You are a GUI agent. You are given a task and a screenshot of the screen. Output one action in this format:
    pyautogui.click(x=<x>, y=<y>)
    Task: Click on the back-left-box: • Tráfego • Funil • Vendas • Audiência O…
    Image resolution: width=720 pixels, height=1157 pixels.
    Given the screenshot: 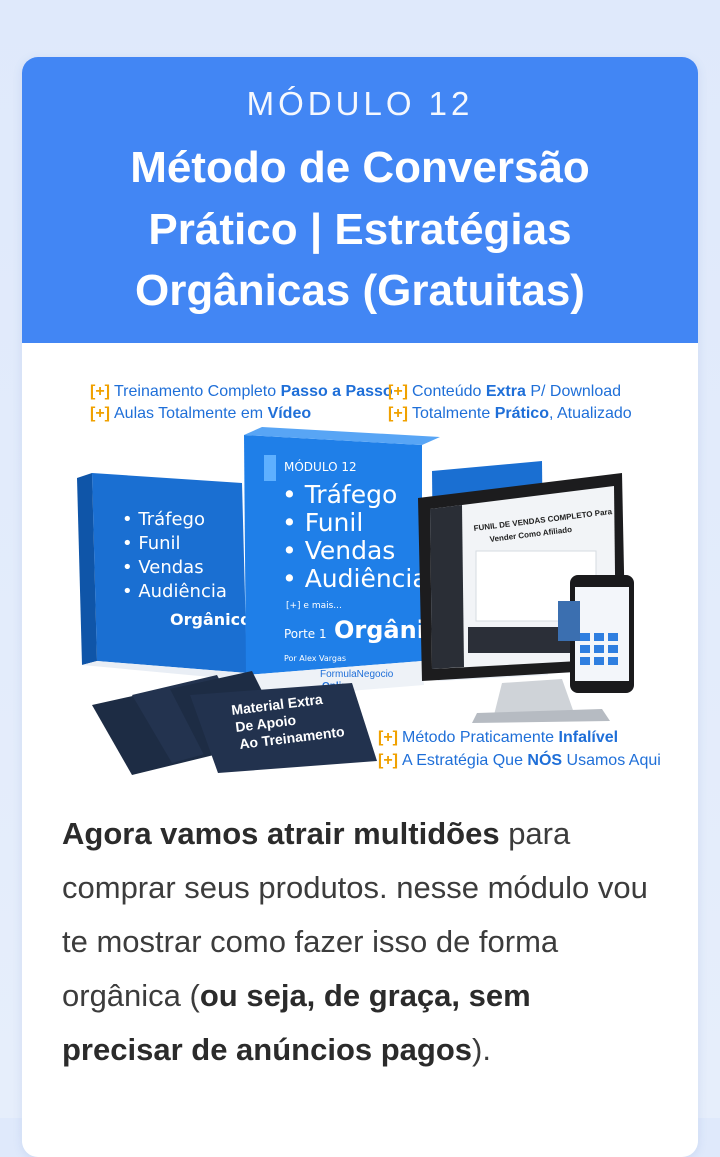 What is the action you would take?
    pyautogui.click(x=164, y=576)
    